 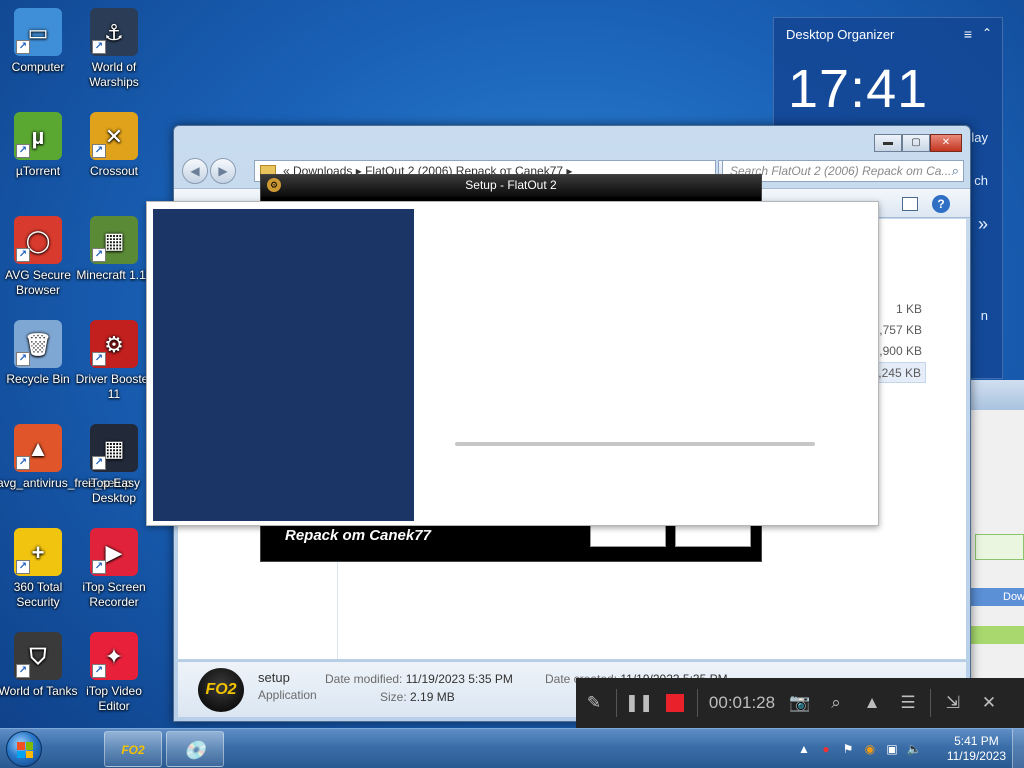 What do you see at coordinates (997, 597) in the screenshot?
I see `download-header: Dow` at bounding box center [997, 597].